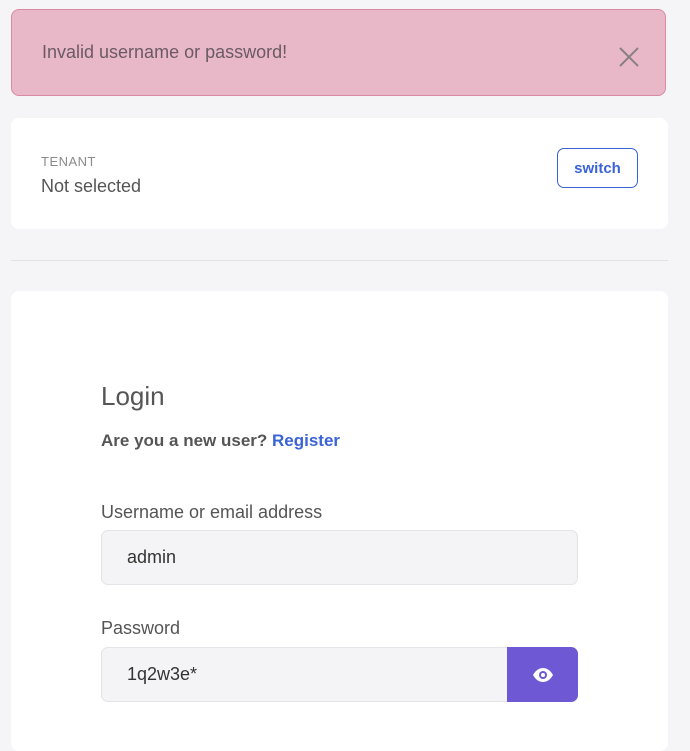  Describe the element at coordinates (165, 52) in the screenshot. I see `alert-message: Invalid username or password!` at that location.